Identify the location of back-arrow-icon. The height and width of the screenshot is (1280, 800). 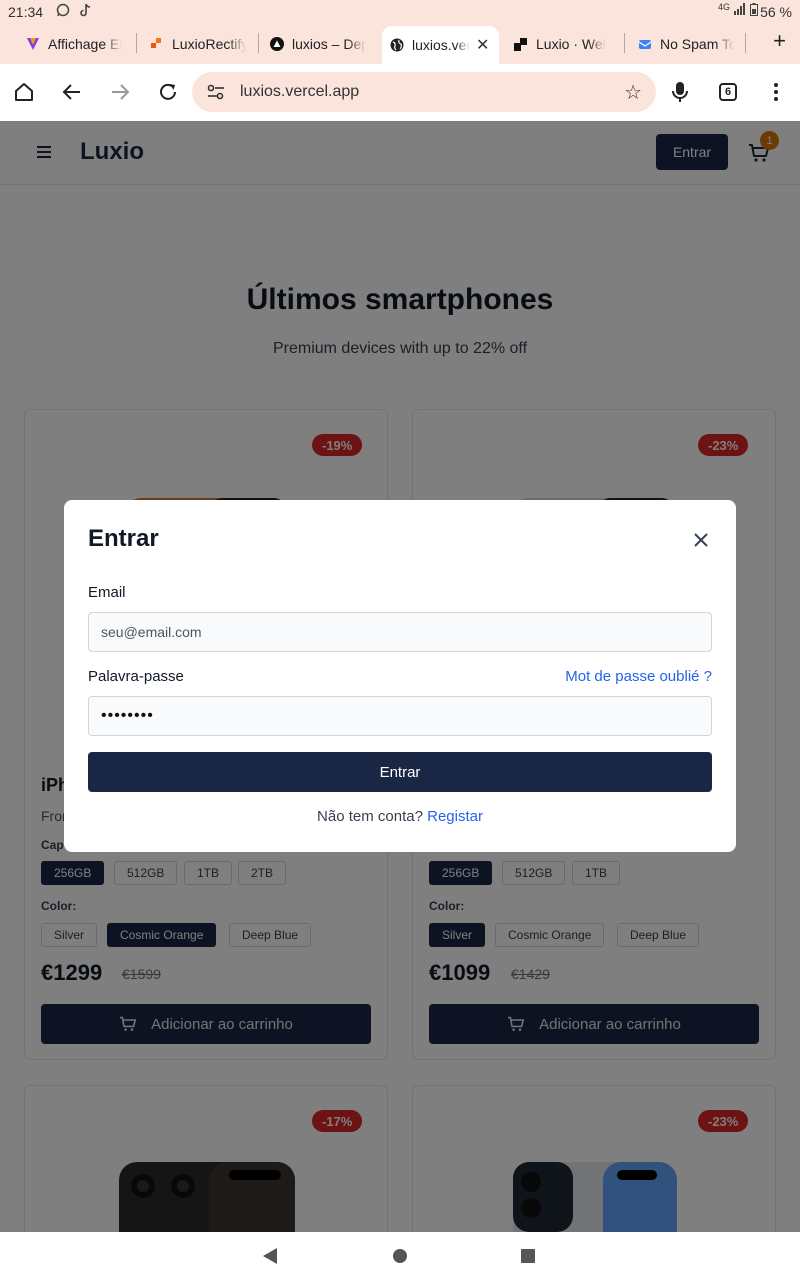
(71, 92).